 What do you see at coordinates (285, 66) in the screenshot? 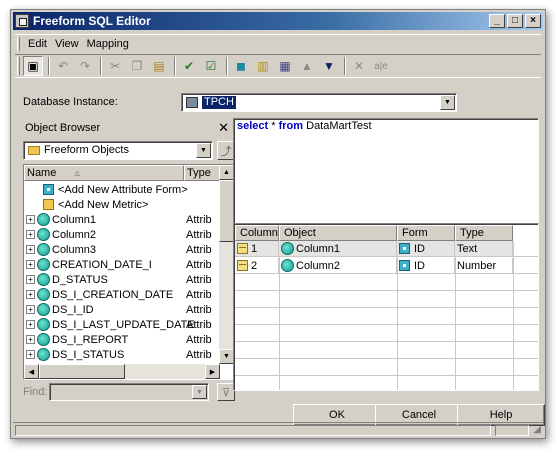
I see `mapping-icon: ▦` at bounding box center [285, 66].